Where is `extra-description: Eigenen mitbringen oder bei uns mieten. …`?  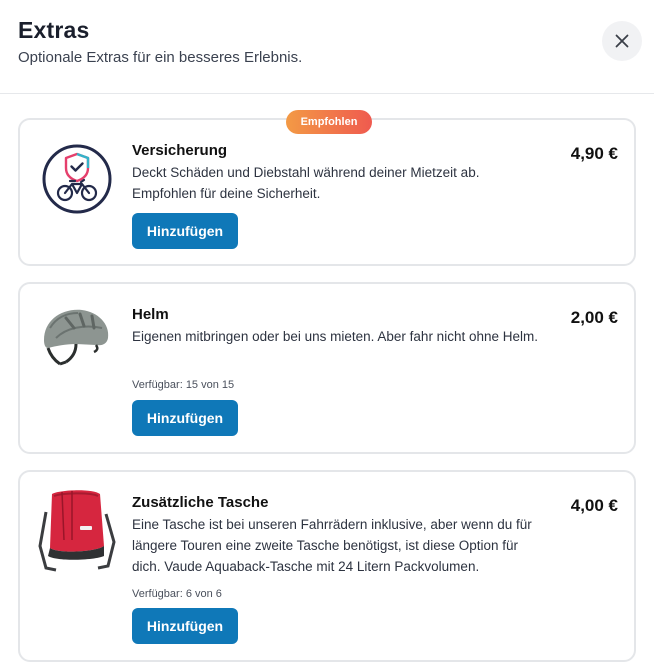 extra-description: Eigenen mitbringen oder bei uns mieten. … is located at coordinates (335, 336).